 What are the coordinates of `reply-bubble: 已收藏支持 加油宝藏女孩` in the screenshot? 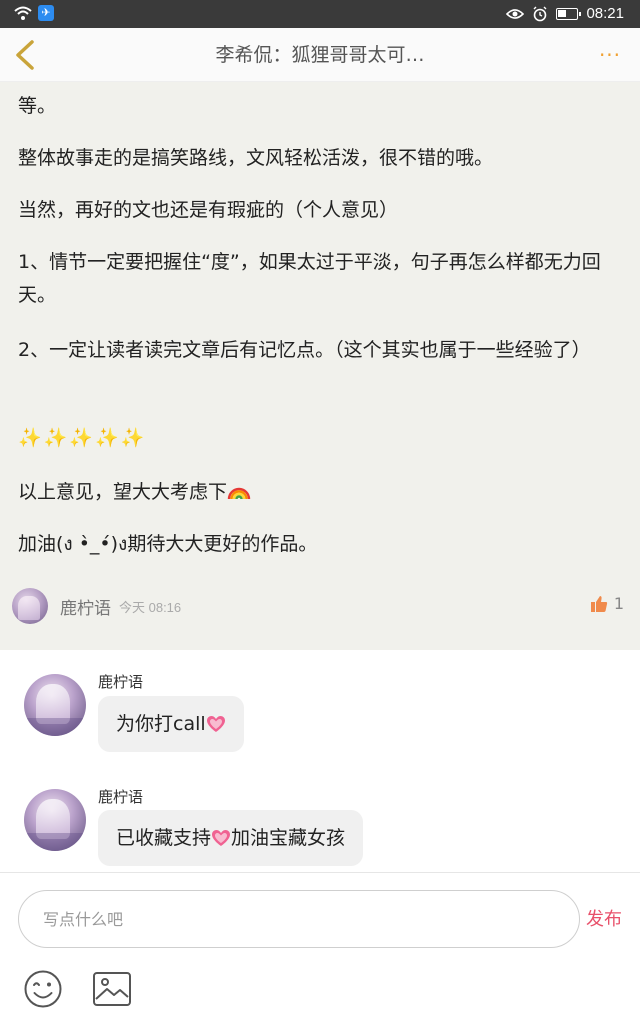 It's located at (231, 838).